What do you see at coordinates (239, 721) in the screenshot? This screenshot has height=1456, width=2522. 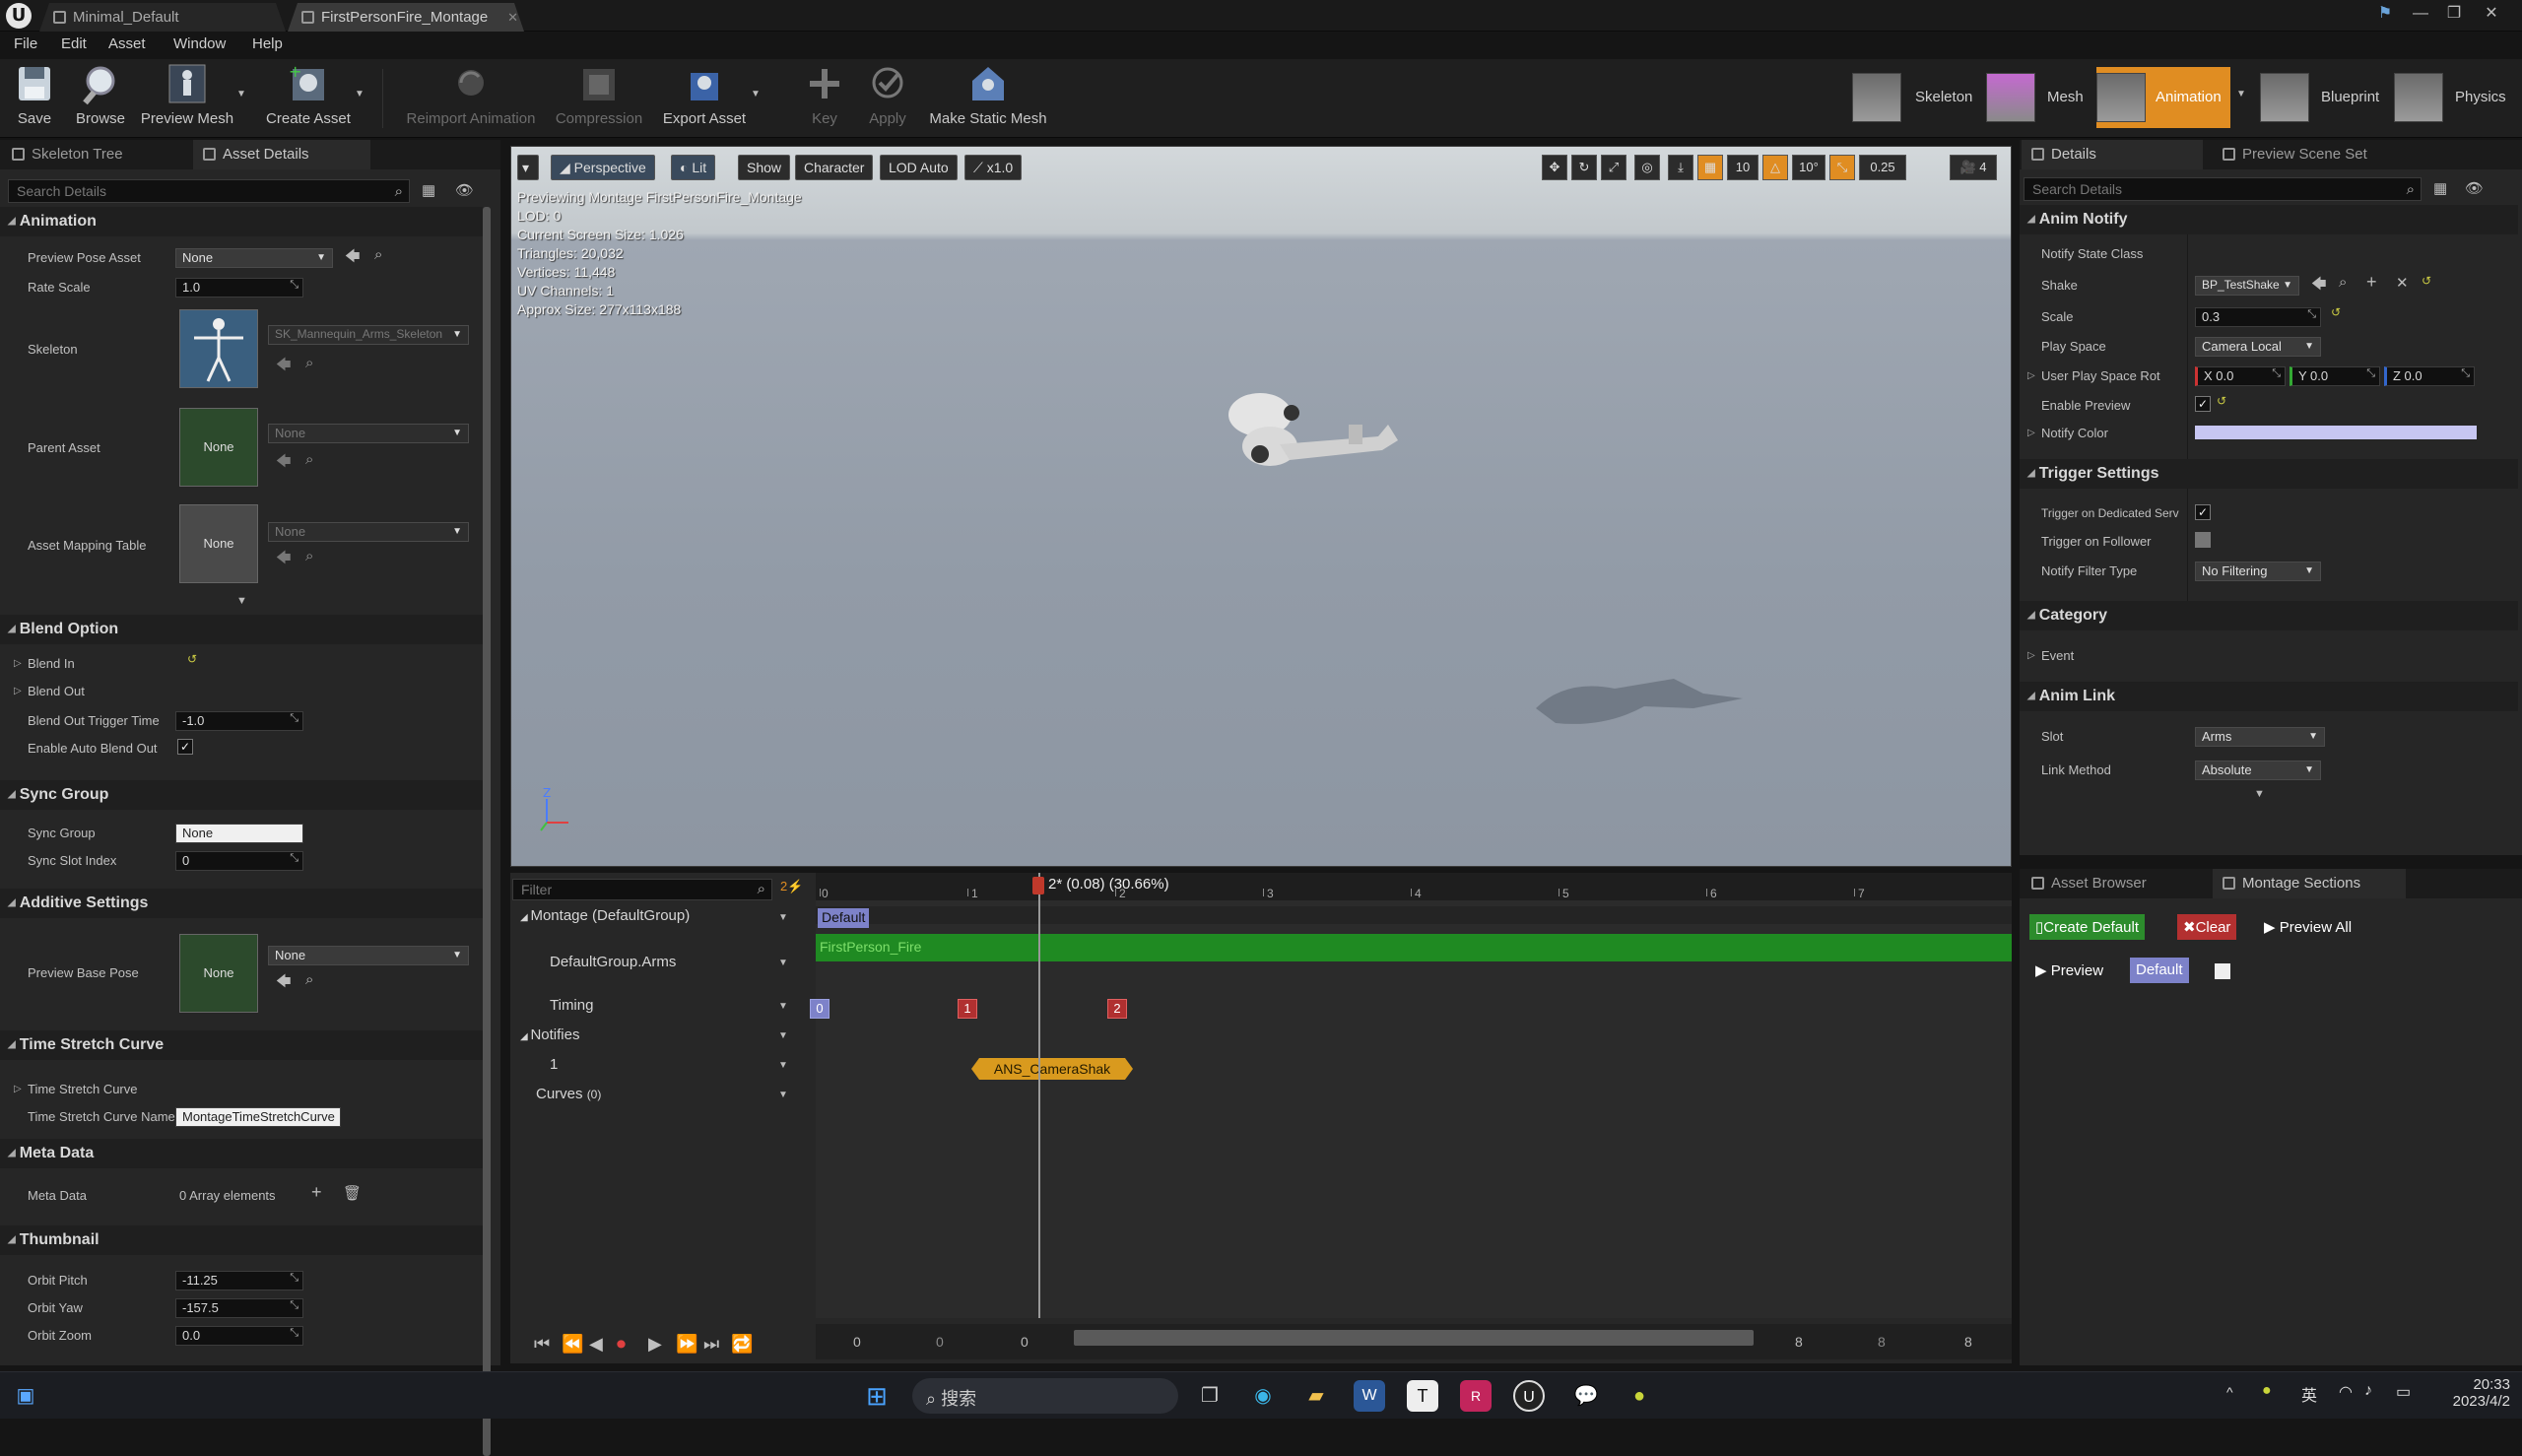 I see `blend-out-trigger-time-field: -1.0 ⤡` at bounding box center [239, 721].